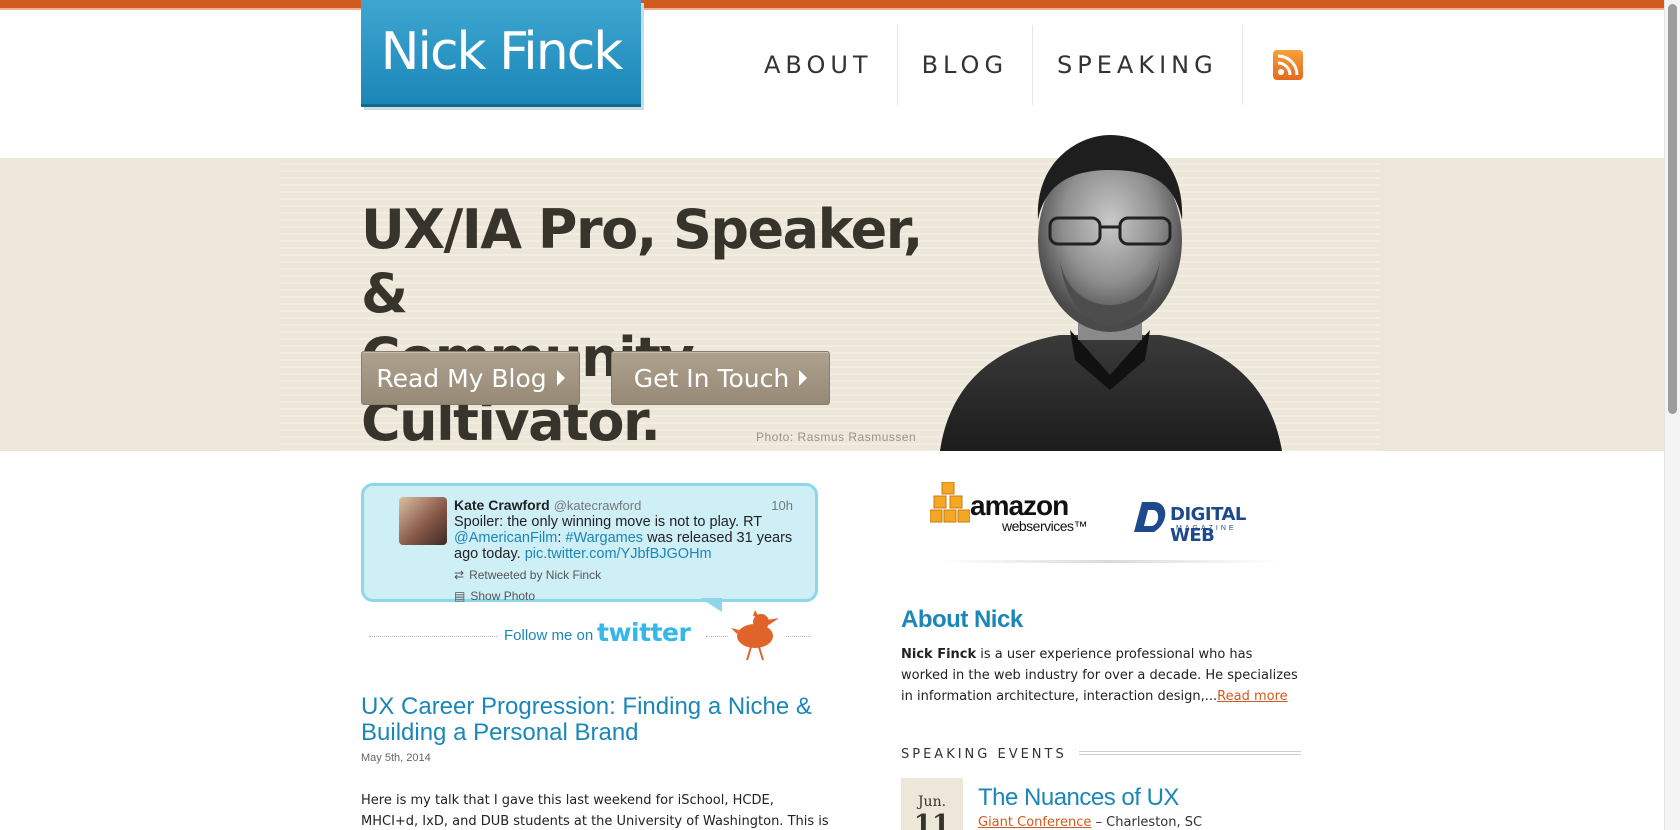 This screenshot has height=830, width=1680. I want to click on event-day: 11, so click(932, 820).